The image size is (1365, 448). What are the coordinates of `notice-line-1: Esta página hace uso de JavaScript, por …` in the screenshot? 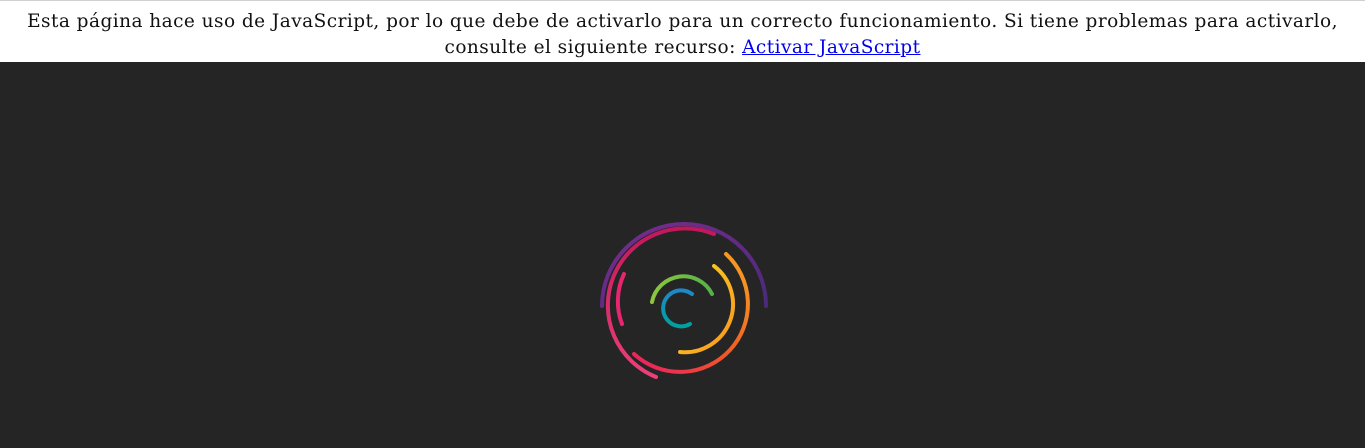 It's located at (682, 21).